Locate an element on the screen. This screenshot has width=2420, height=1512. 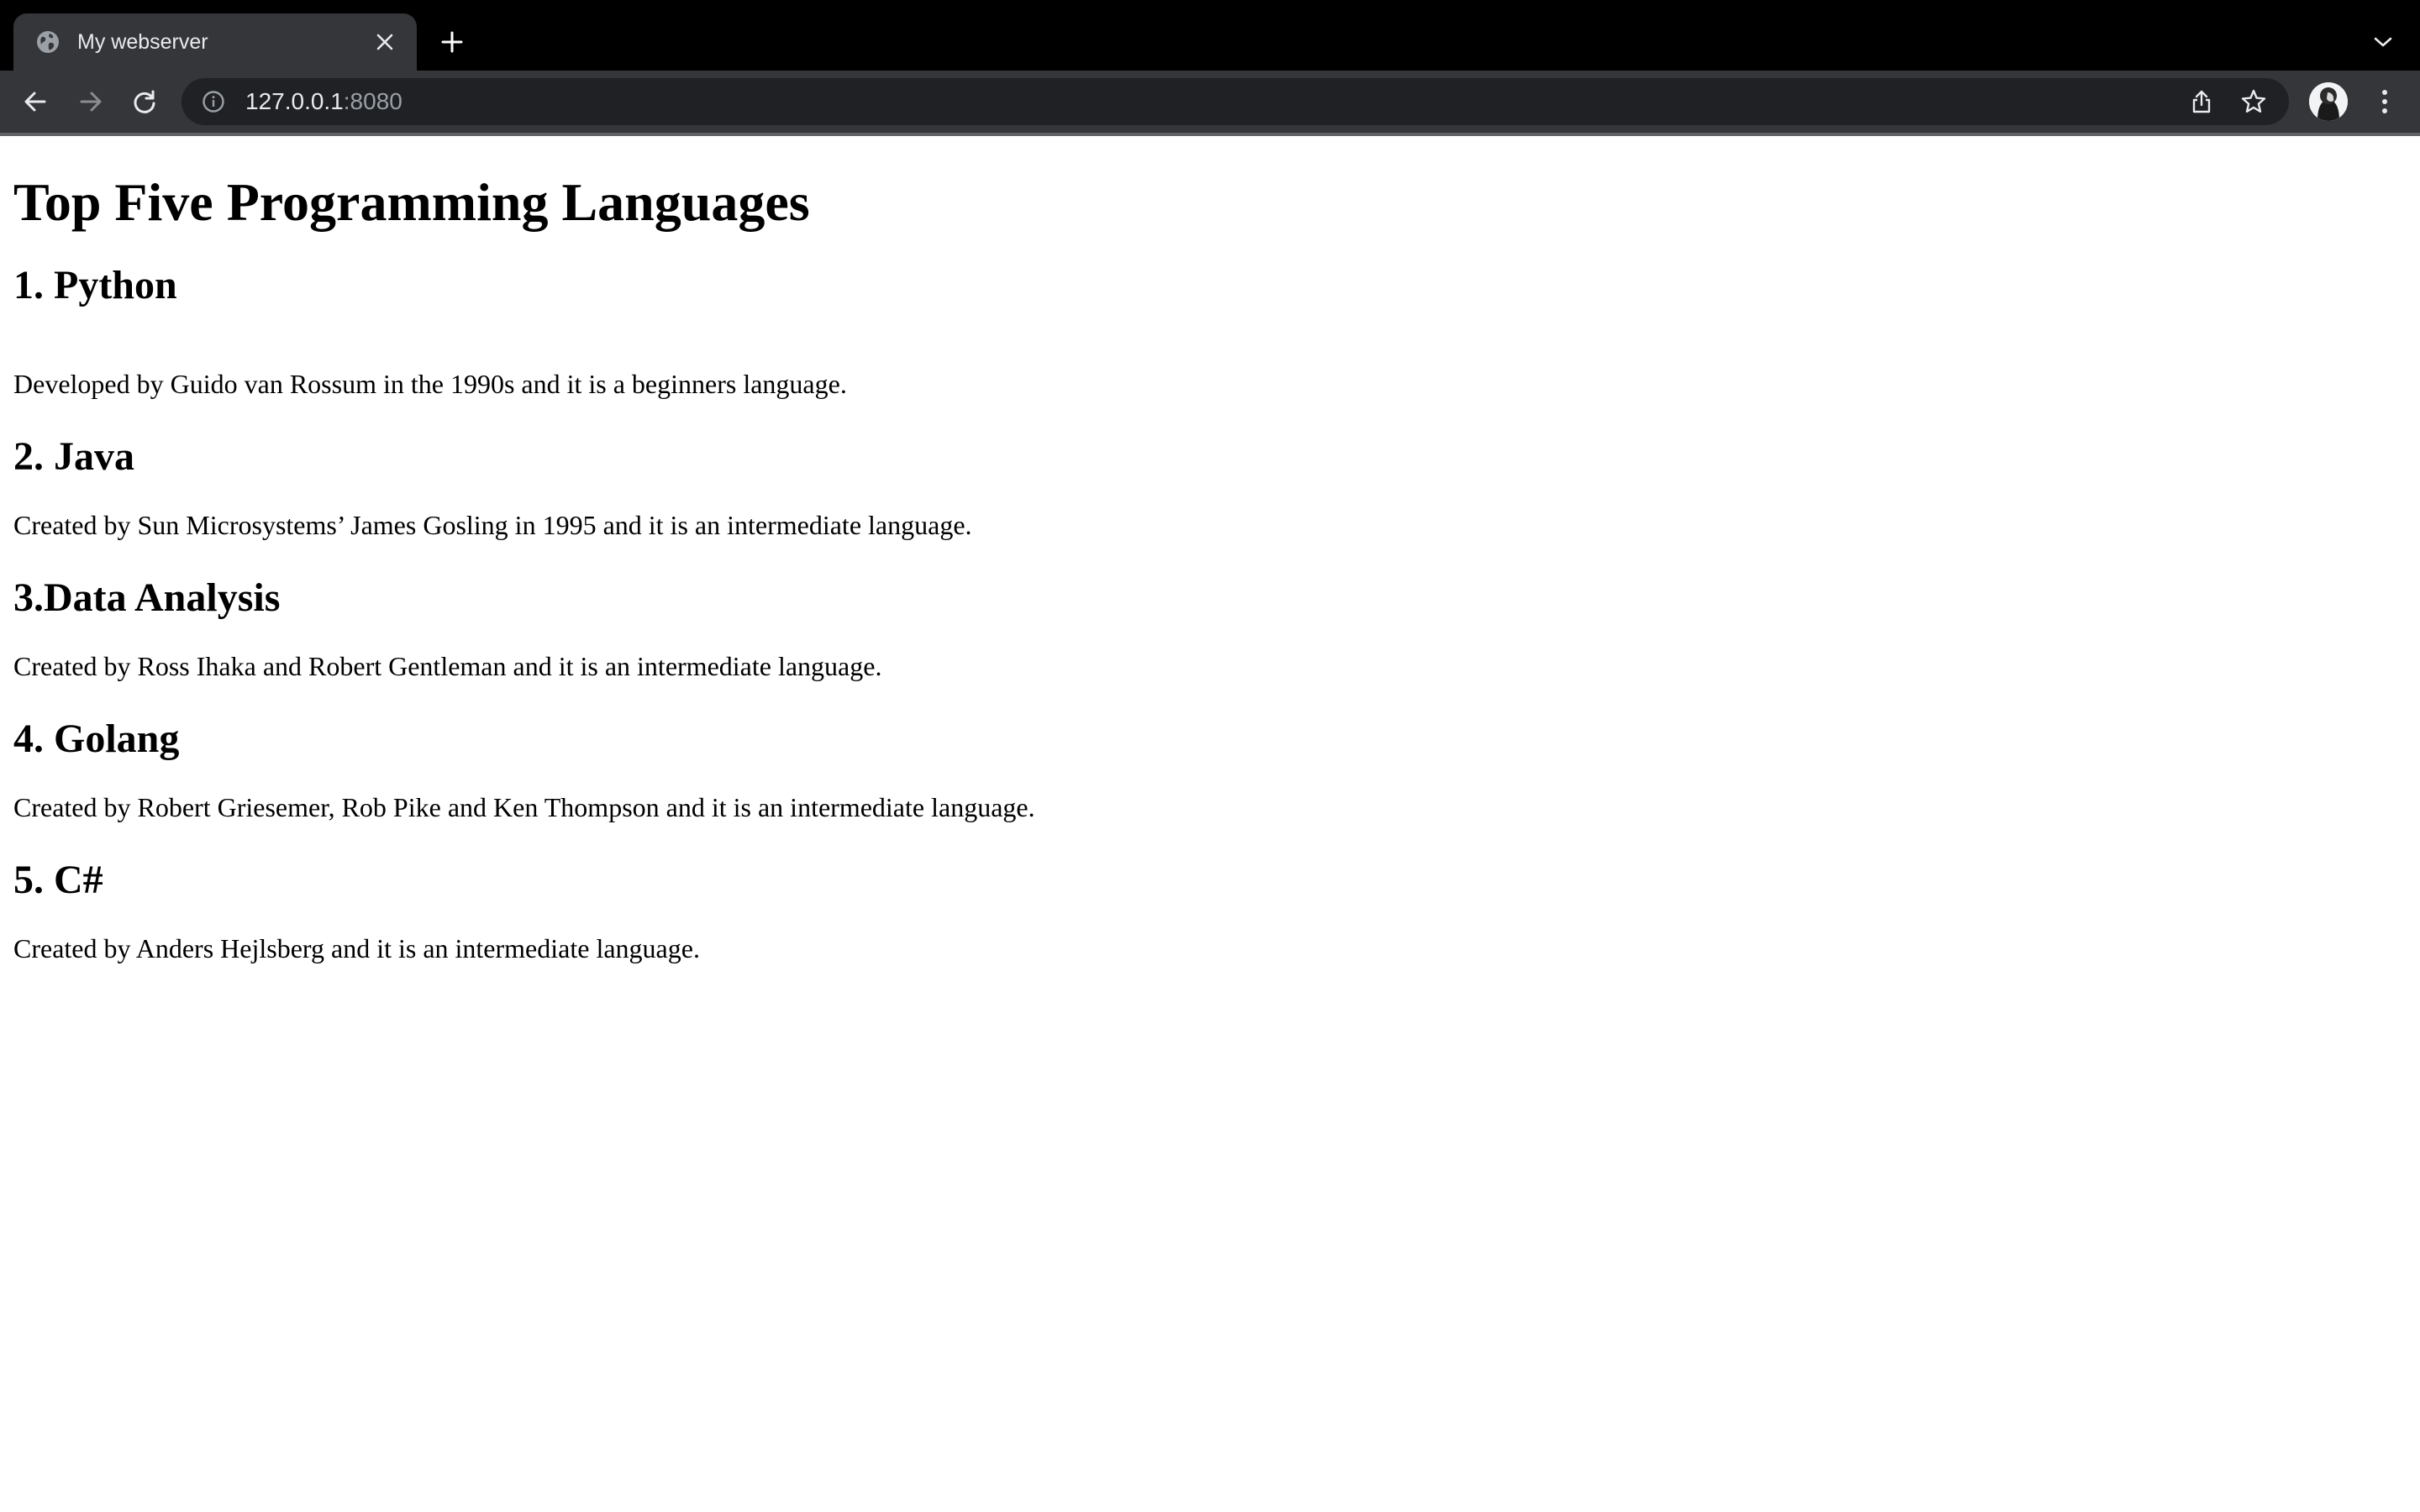
browser-toolbar: 127.0.0.1:8080 is located at coordinates (1210, 102).